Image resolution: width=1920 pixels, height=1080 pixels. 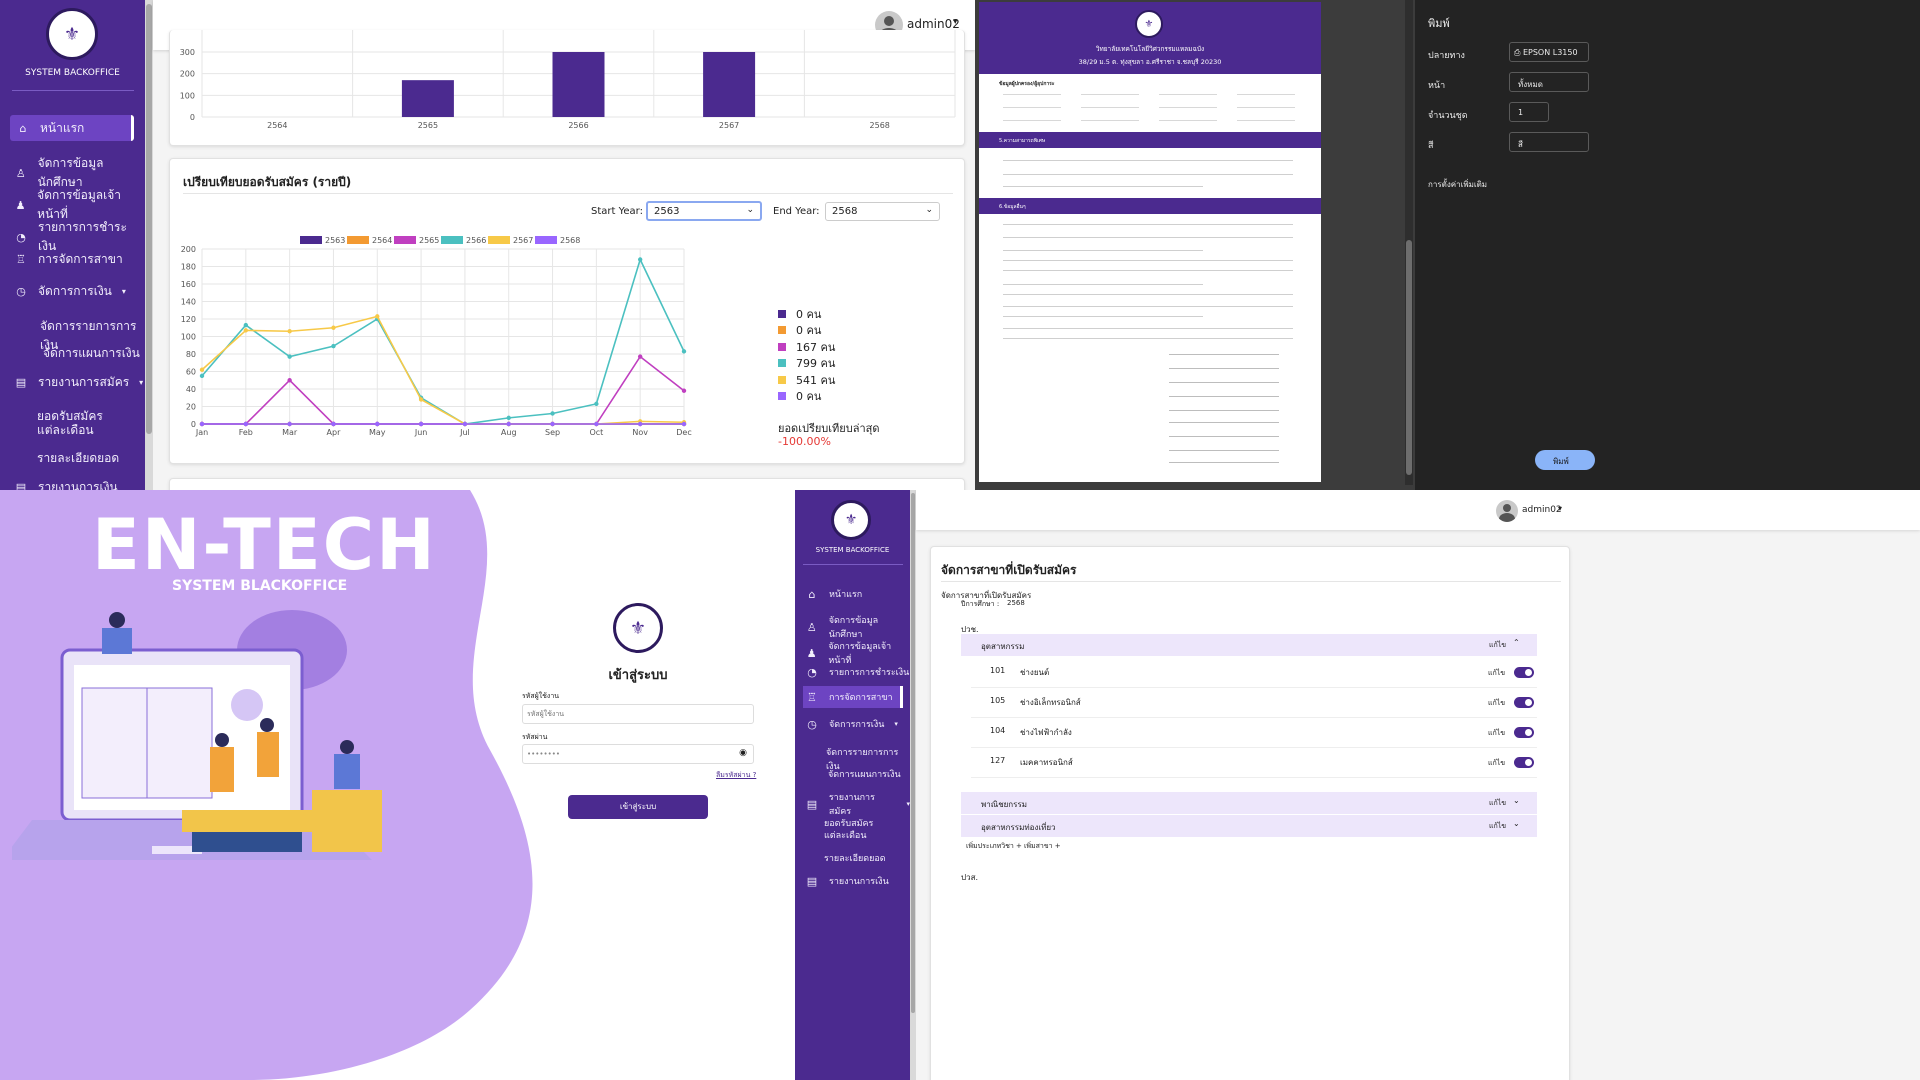 What do you see at coordinates (570, 240) in the screenshot?
I see `legend-label: 2568` at bounding box center [570, 240].